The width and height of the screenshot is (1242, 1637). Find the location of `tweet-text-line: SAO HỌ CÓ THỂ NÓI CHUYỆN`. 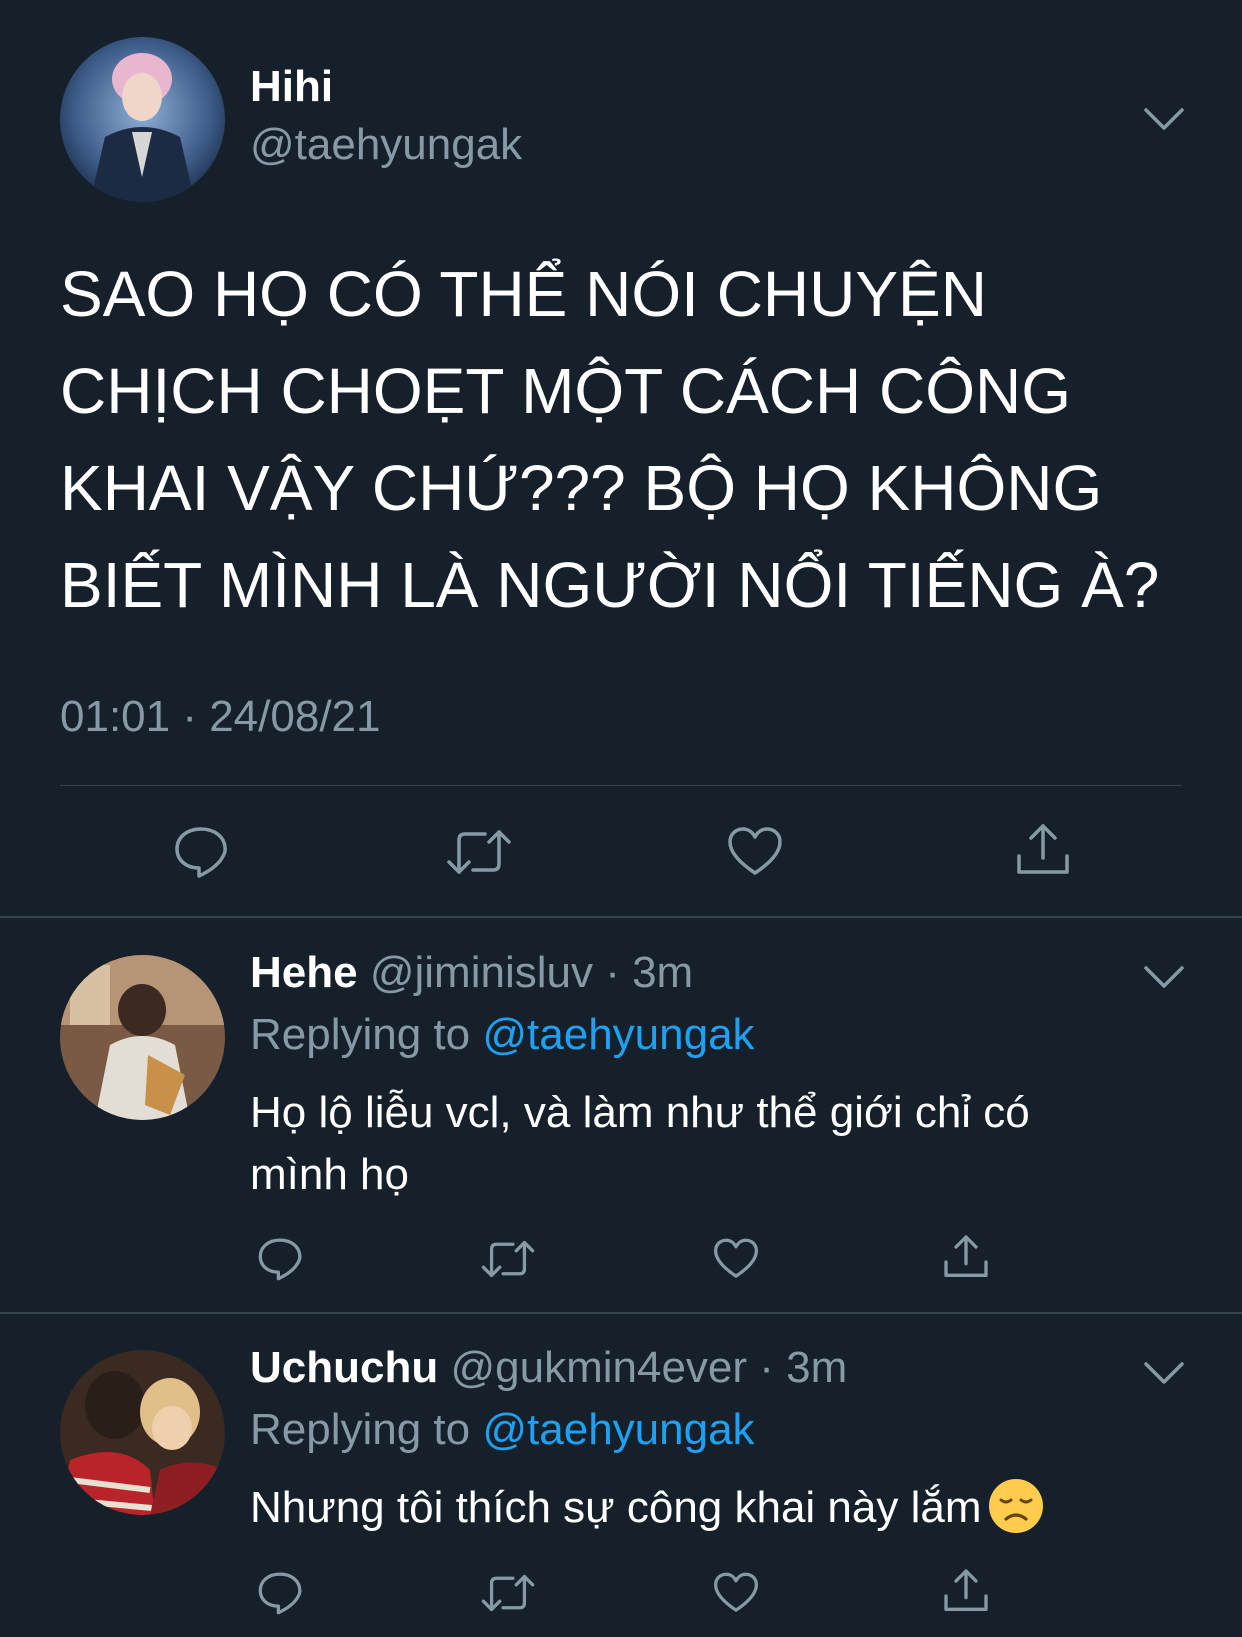

tweet-text-line: SAO HỌ CÓ THỂ NÓI CHUYỆN is located at coordinates (523, 294).